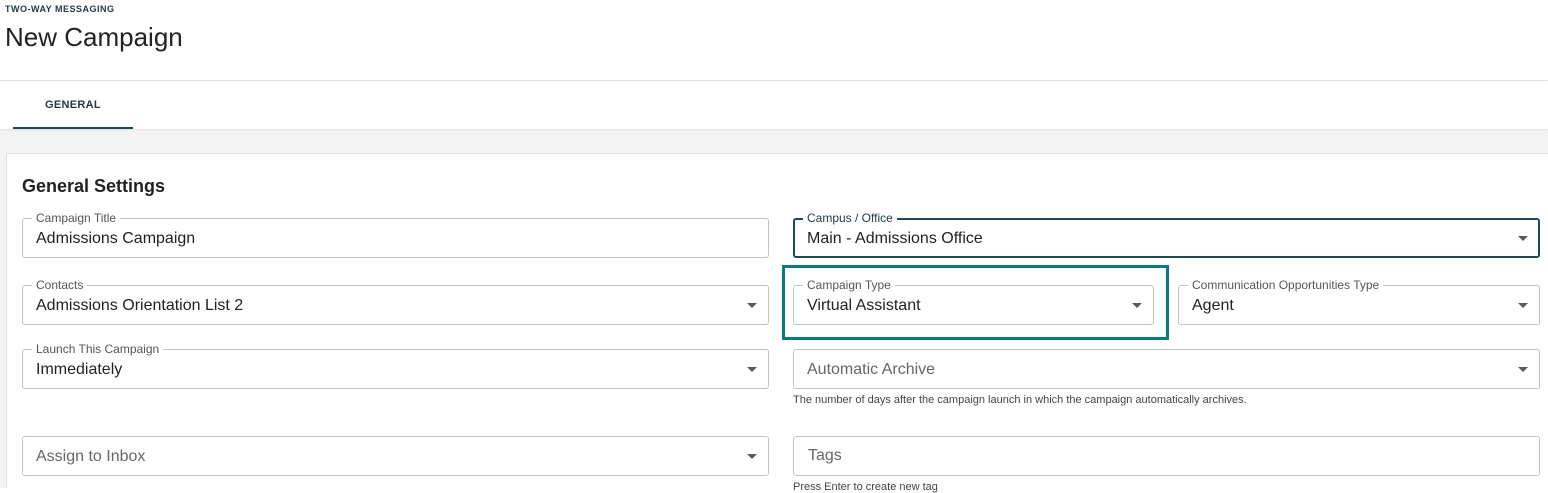 The image size is (1548, 493). Describe the element at coordinates (1166, 369) in the screenshot. I see `automatic-archive-select: Automatic Archive` at that location.